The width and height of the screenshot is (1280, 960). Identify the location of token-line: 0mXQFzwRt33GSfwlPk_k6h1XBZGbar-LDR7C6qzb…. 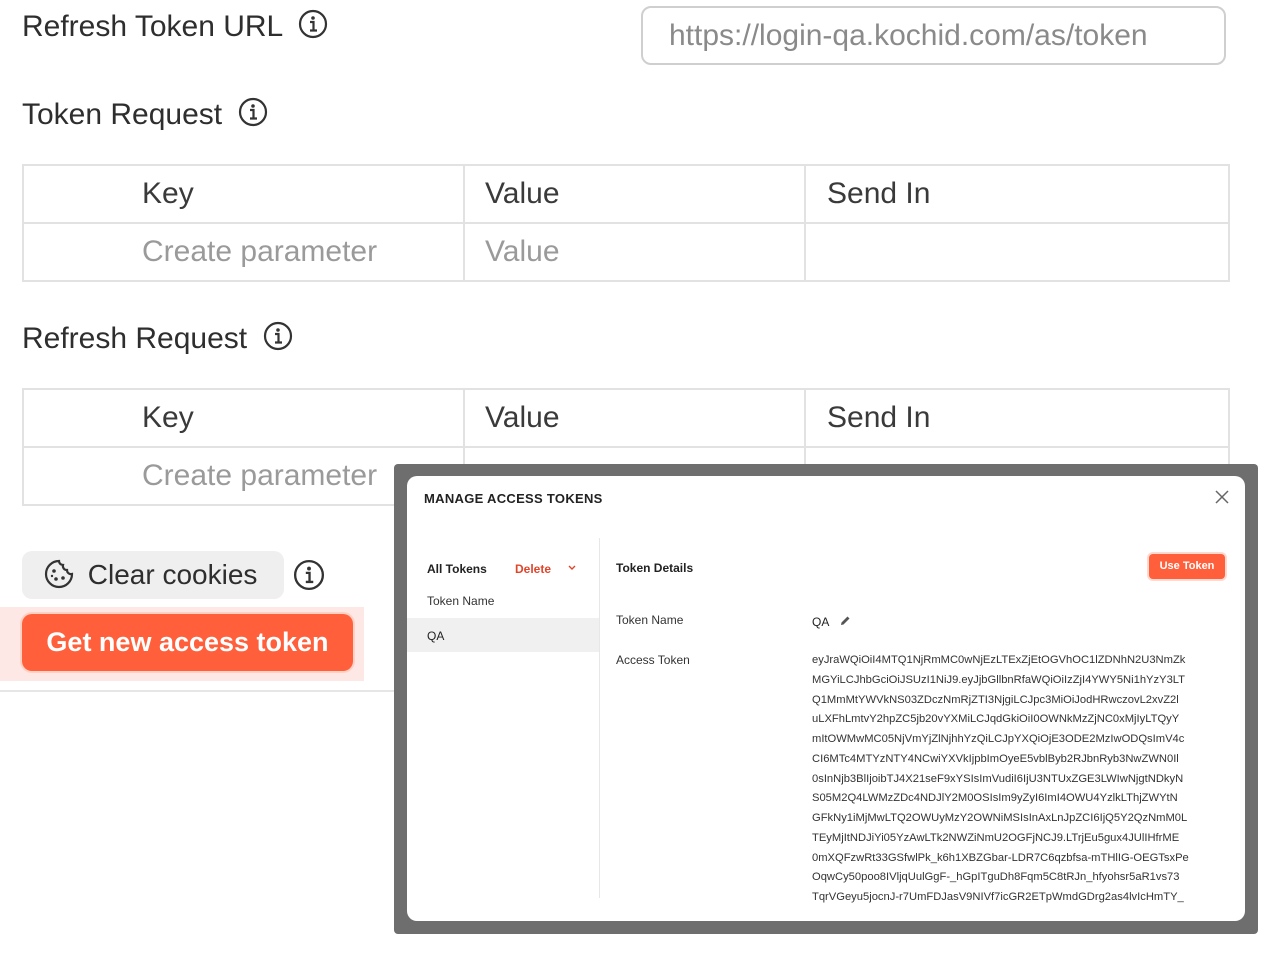
(1000, 857).